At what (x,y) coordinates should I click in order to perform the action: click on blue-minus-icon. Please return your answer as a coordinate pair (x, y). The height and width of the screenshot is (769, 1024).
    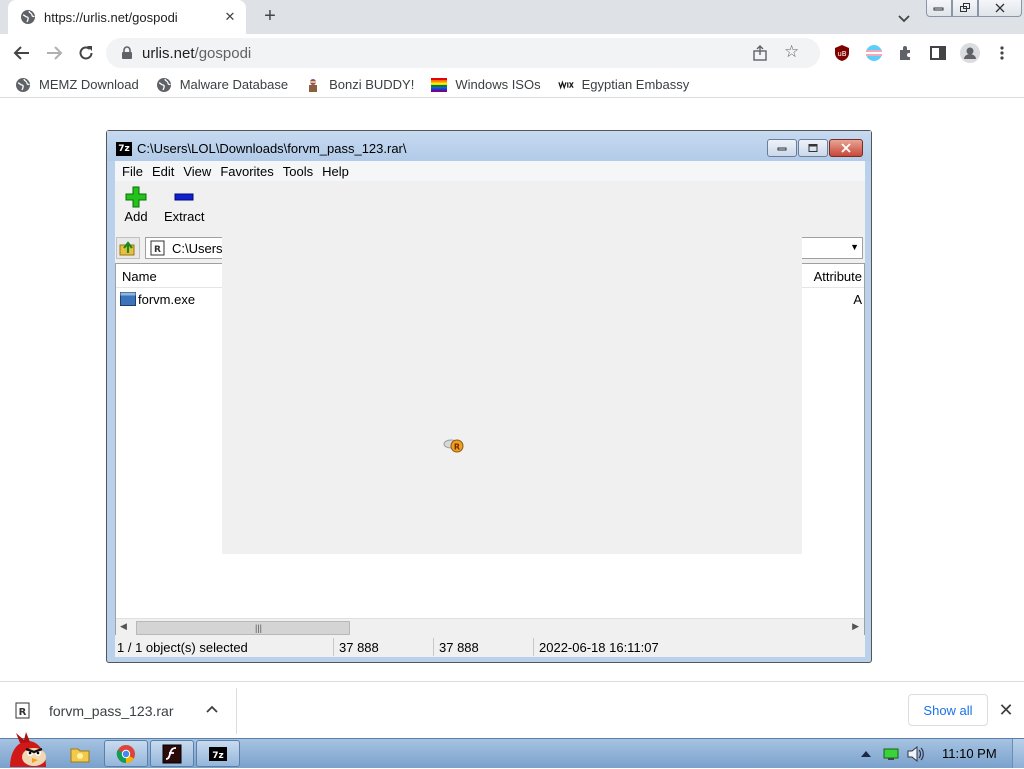
    Looking at the image, I should click on (184, 197).